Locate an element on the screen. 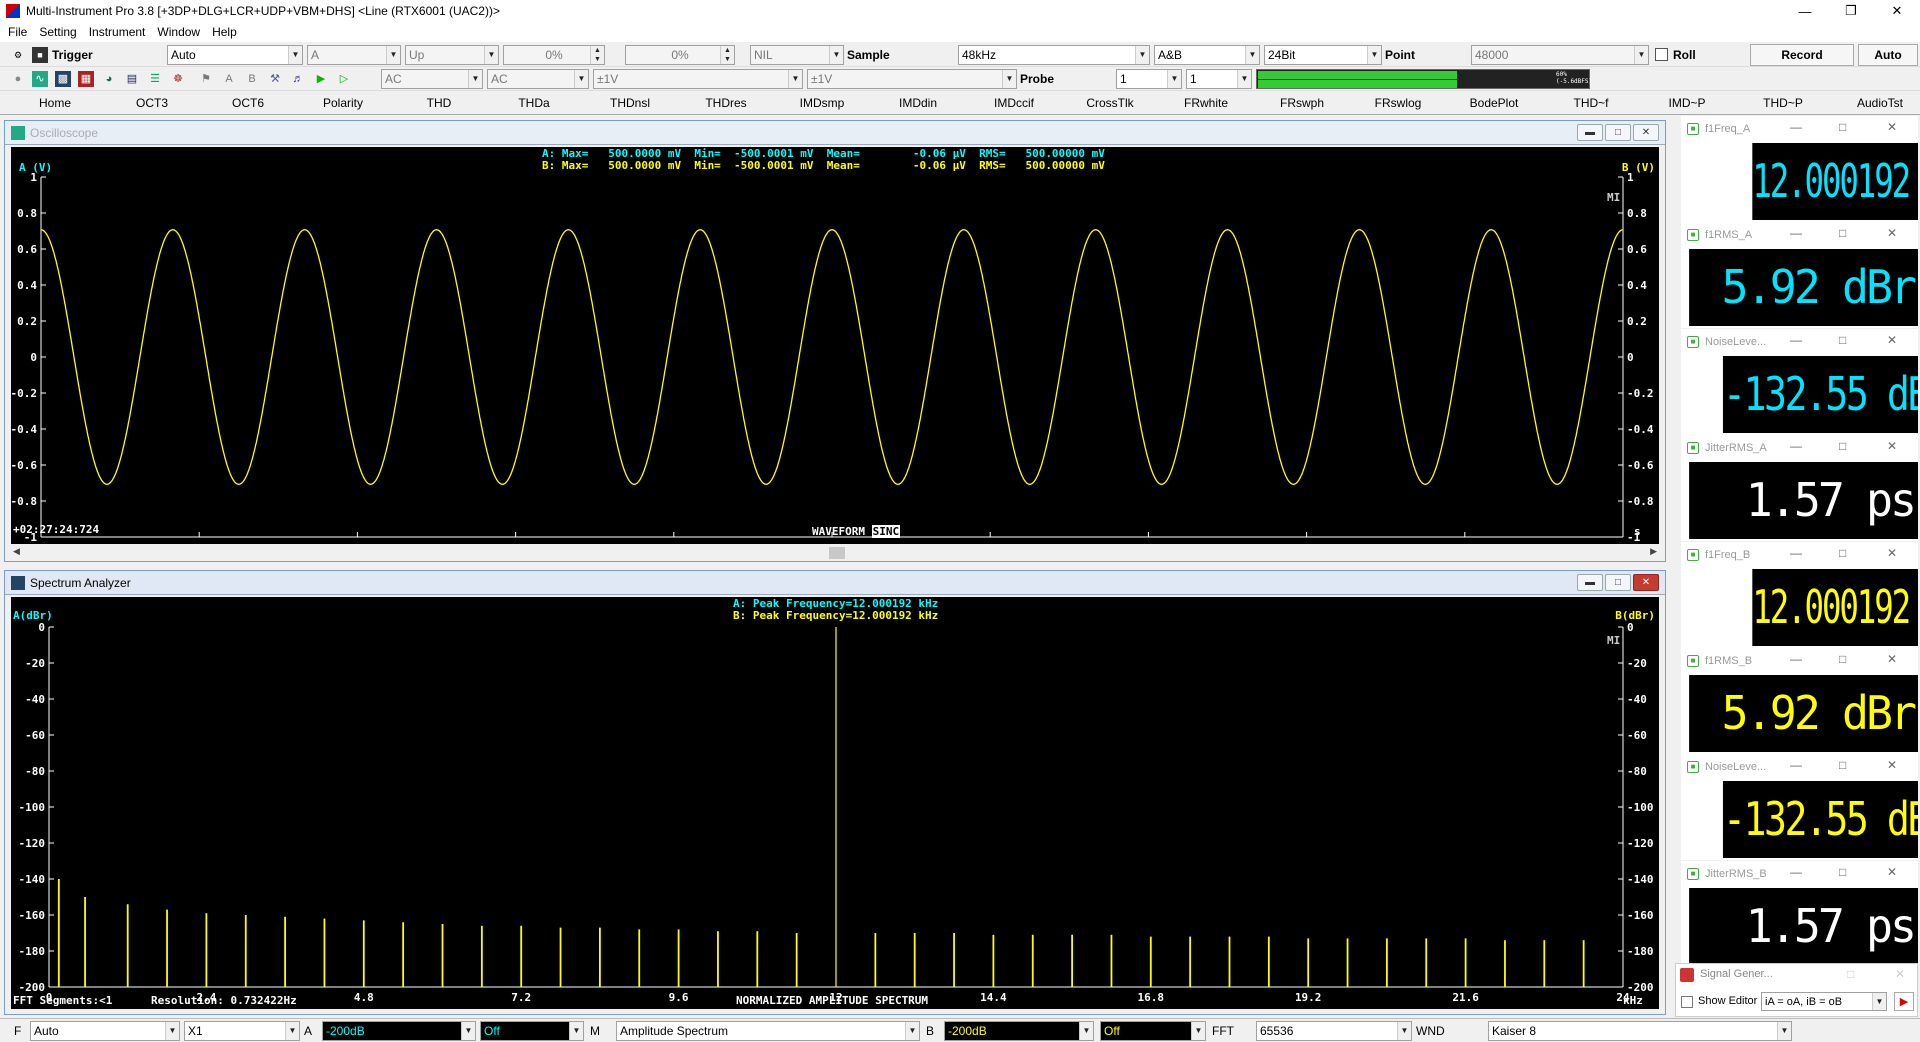 This screenshot has height=1042, width=1920. tab-imd-p: IMD~P is located at coordinates (1687, 103).